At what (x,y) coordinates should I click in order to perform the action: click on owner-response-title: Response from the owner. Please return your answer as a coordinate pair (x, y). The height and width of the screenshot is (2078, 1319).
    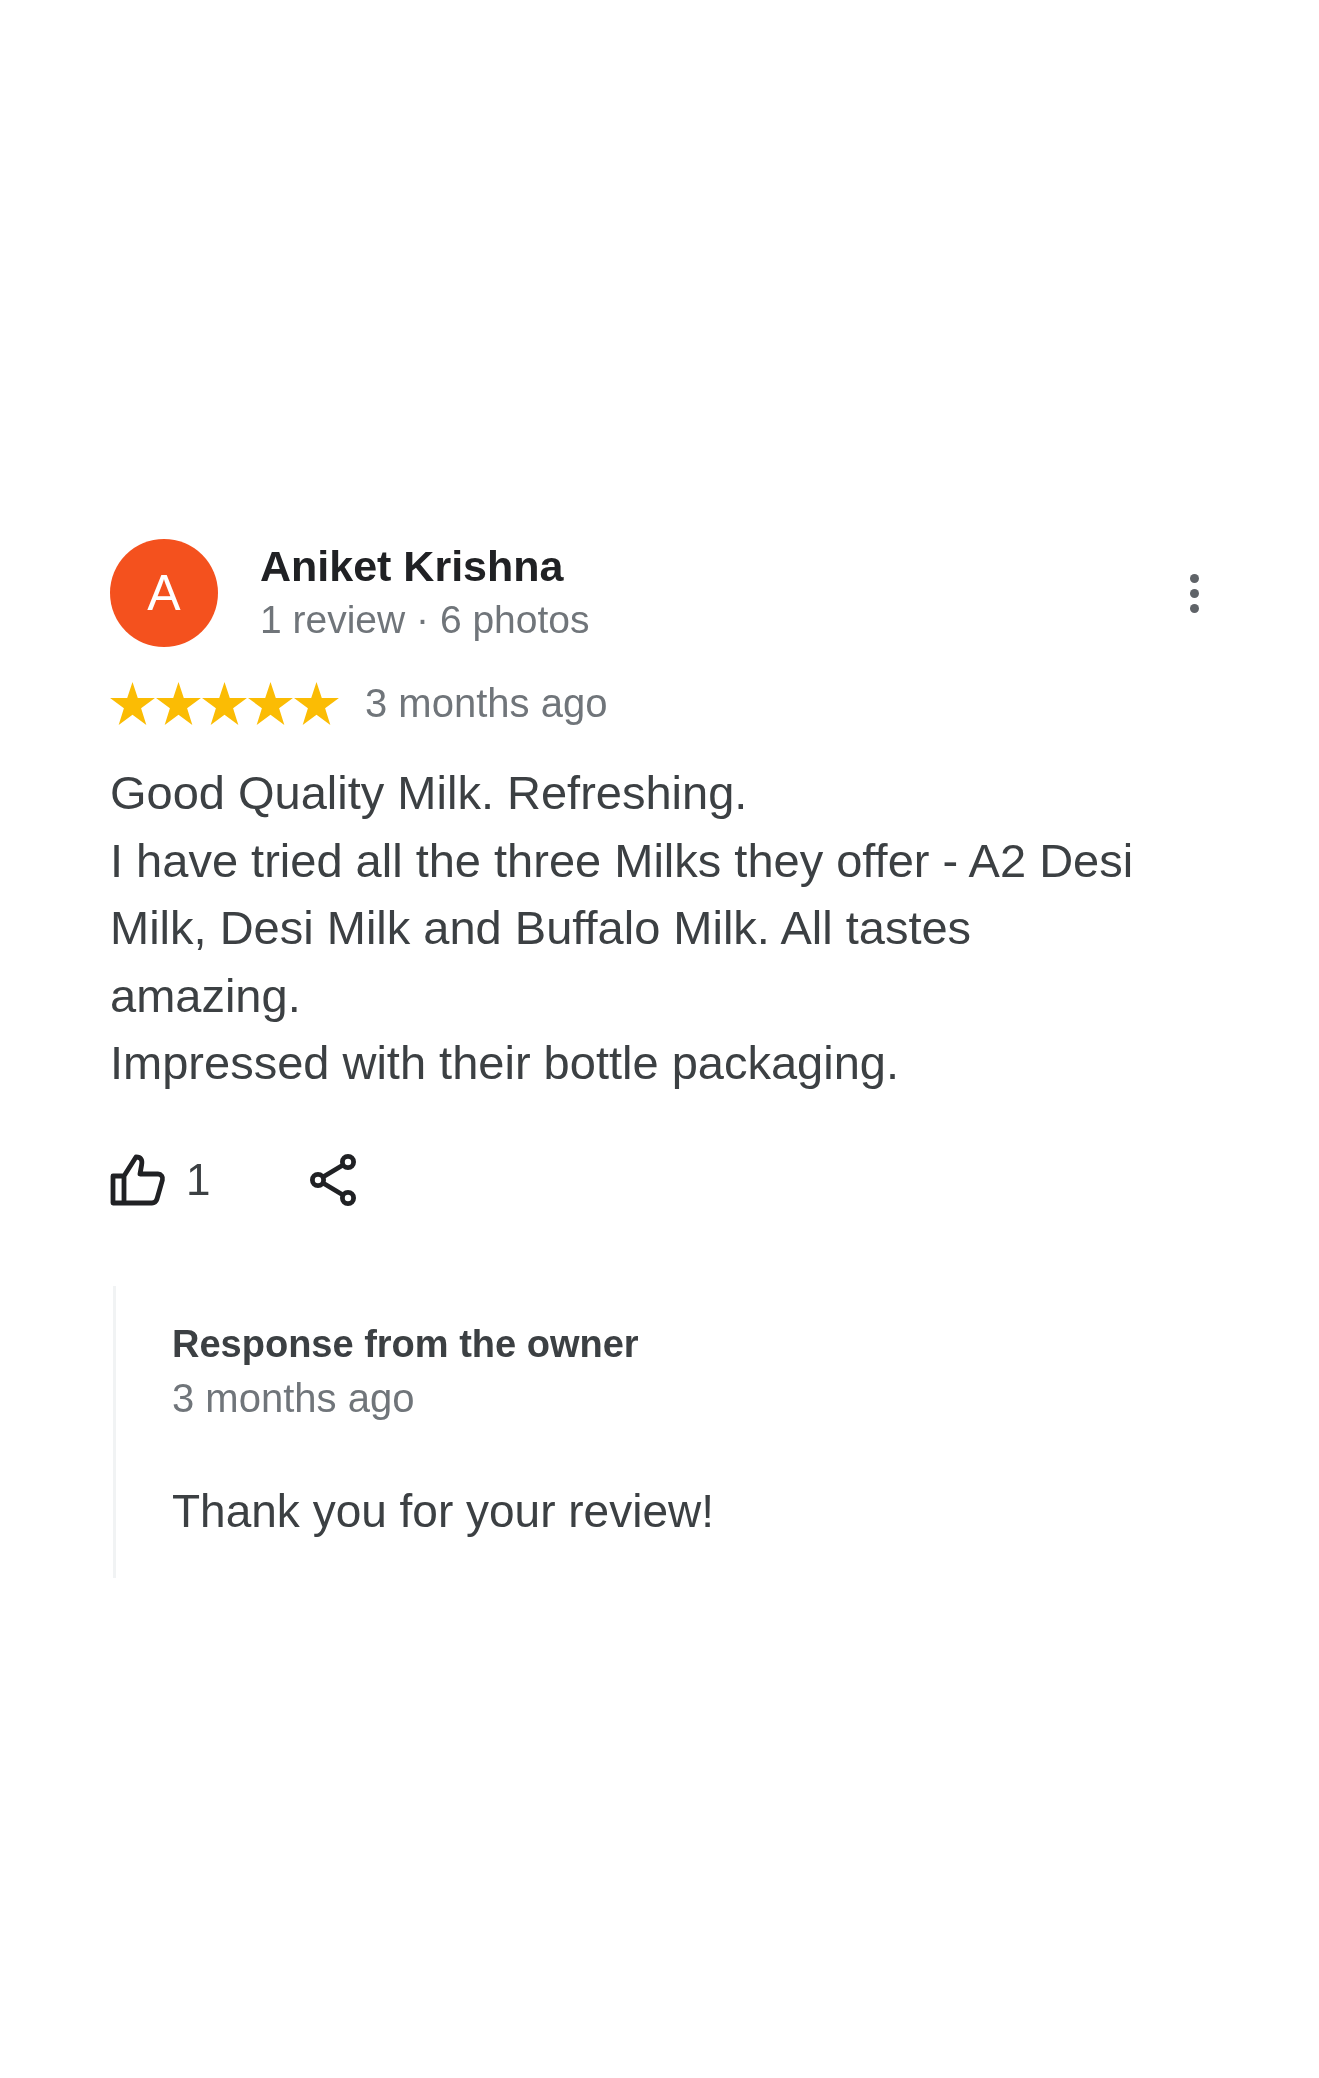
    Looking at the image, I should click on (405, 1344).